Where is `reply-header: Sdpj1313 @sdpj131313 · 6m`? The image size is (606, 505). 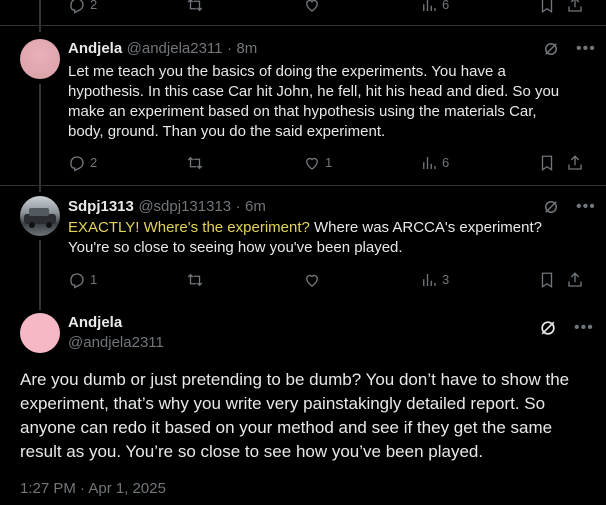 reply-header: Sdpj1313 @sdpj131313 · 6m is located at coordinates (167, 207).